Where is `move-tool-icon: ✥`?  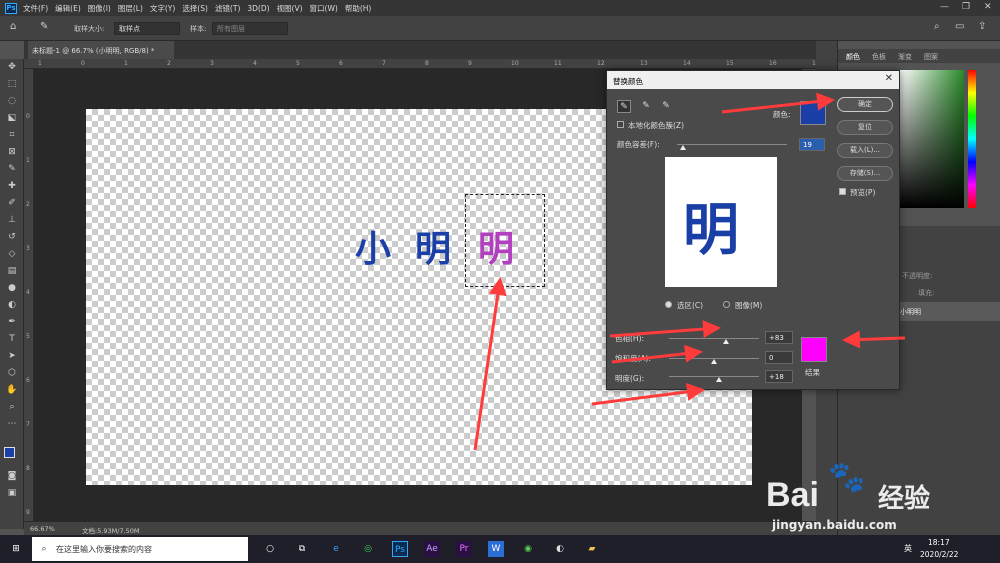
move-tool-icon: ✥ is located at coordinates (12, 67).